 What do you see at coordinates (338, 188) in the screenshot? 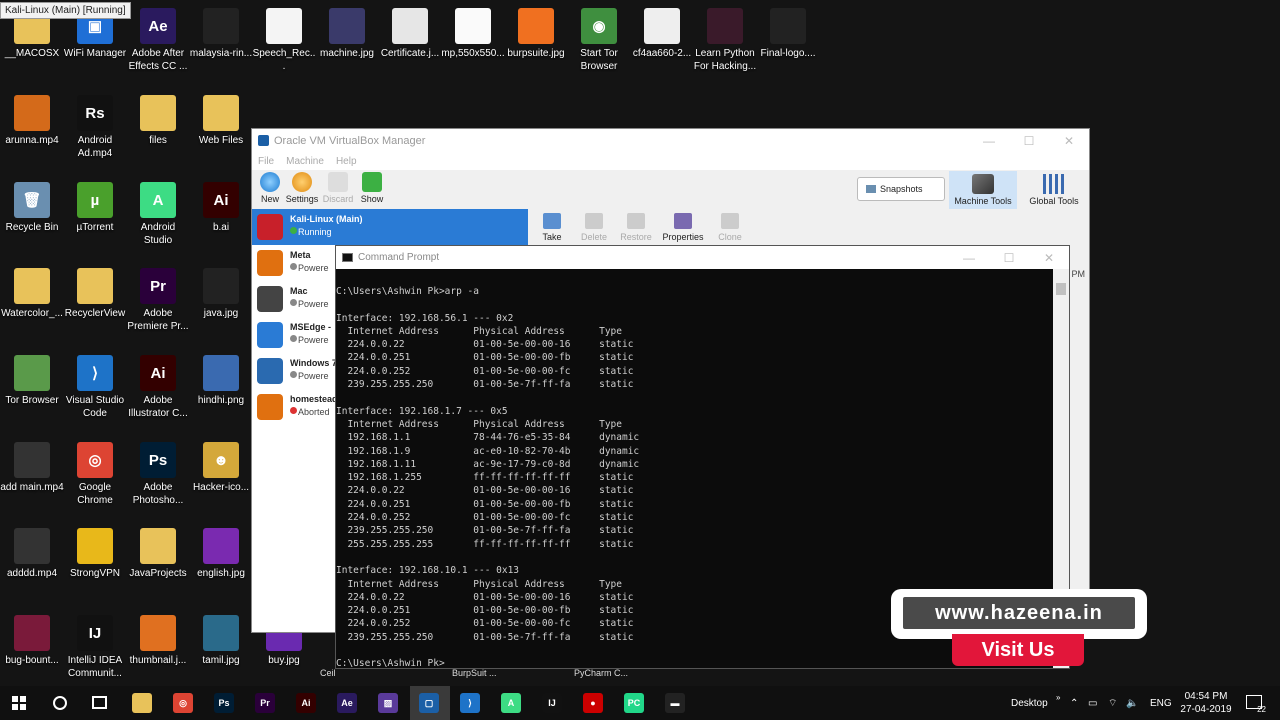
I see `discard-button: Discard` at bounding box center [338, 188].